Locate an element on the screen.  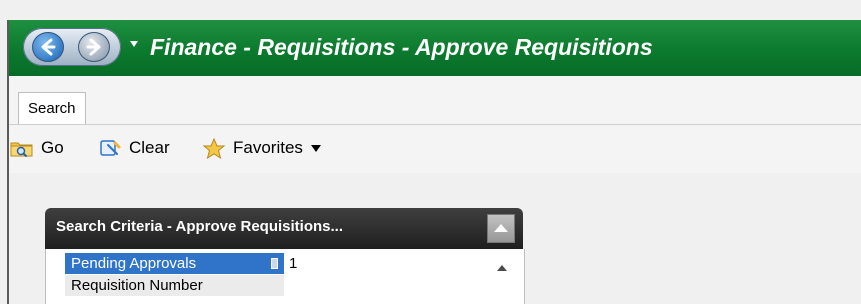
folder-search-icon is located at coordinates (21, 149).